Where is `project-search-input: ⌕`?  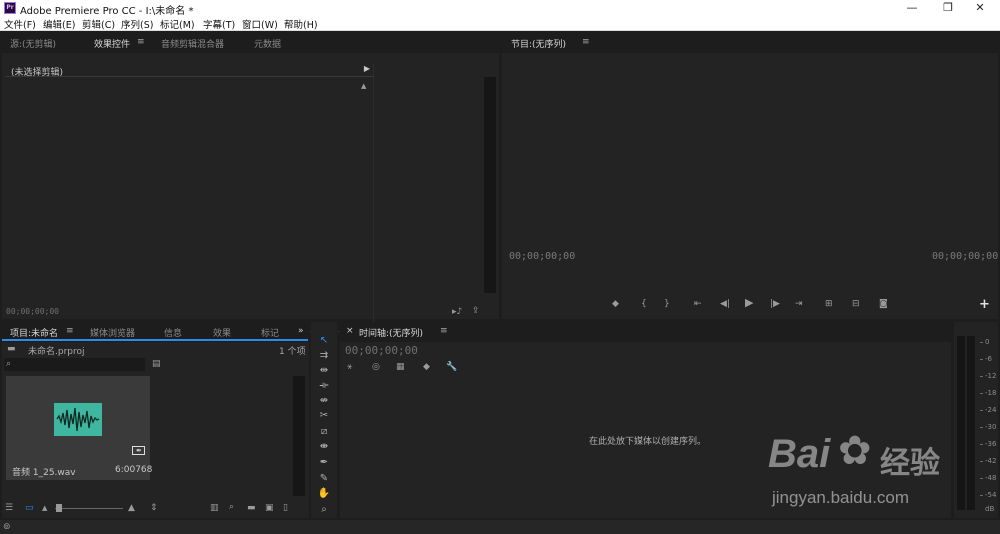
project-search-input: ⌕ is located at coordinates (74, 364).